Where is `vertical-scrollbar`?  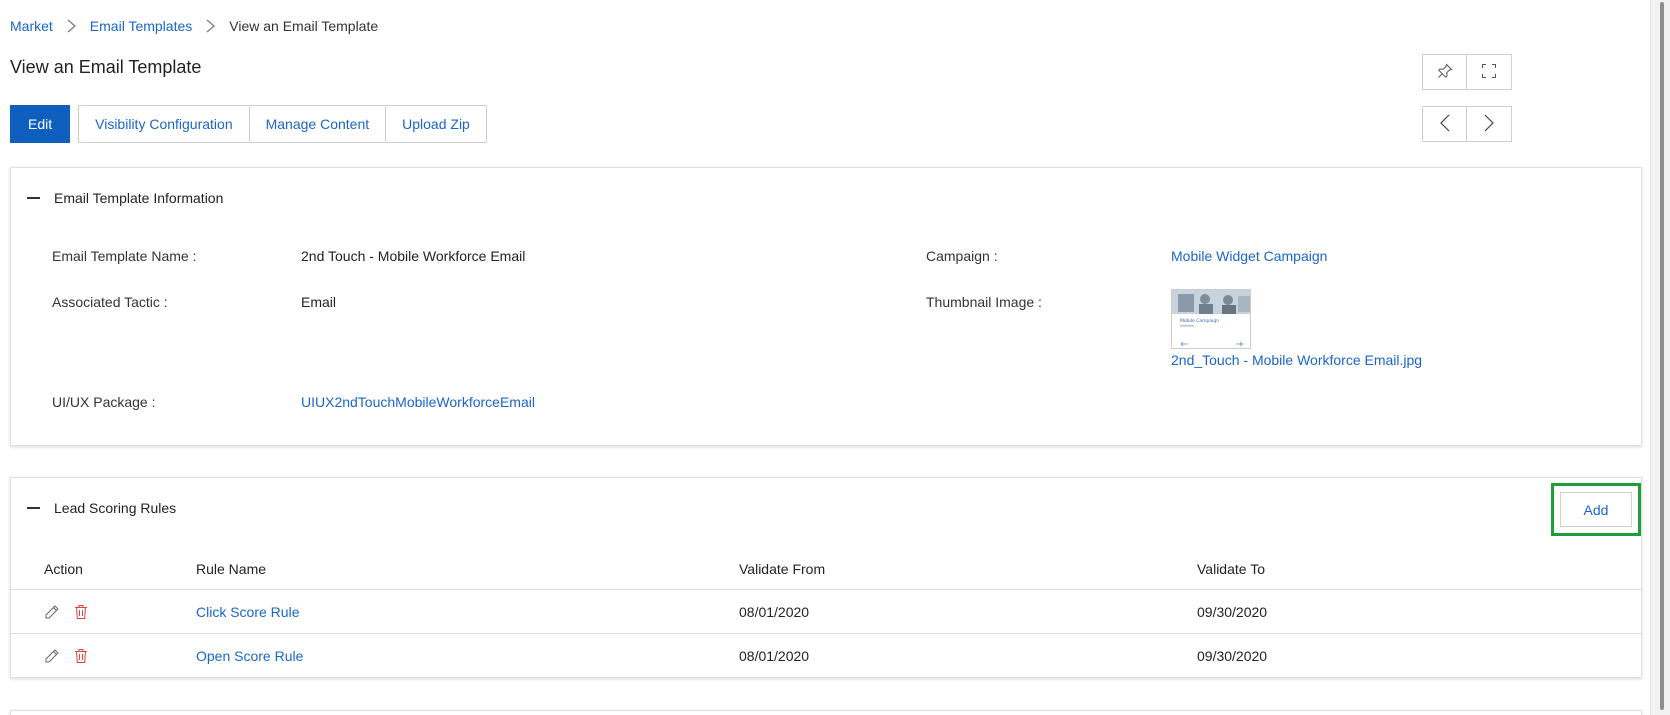 vertical-scrollbar is located at coordinates (1660, 357).